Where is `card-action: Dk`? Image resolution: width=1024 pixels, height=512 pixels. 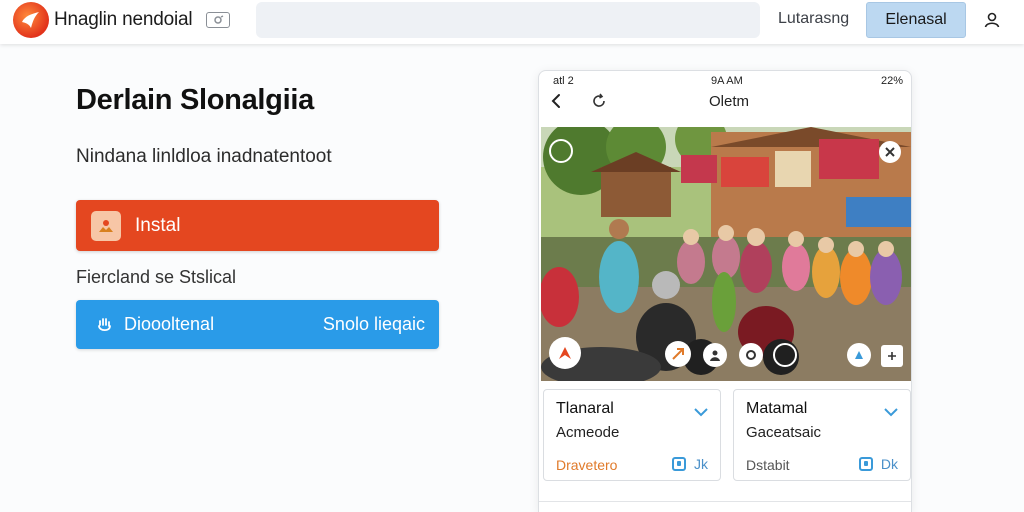 card-action: Dk is located at coordinates (878, 464).